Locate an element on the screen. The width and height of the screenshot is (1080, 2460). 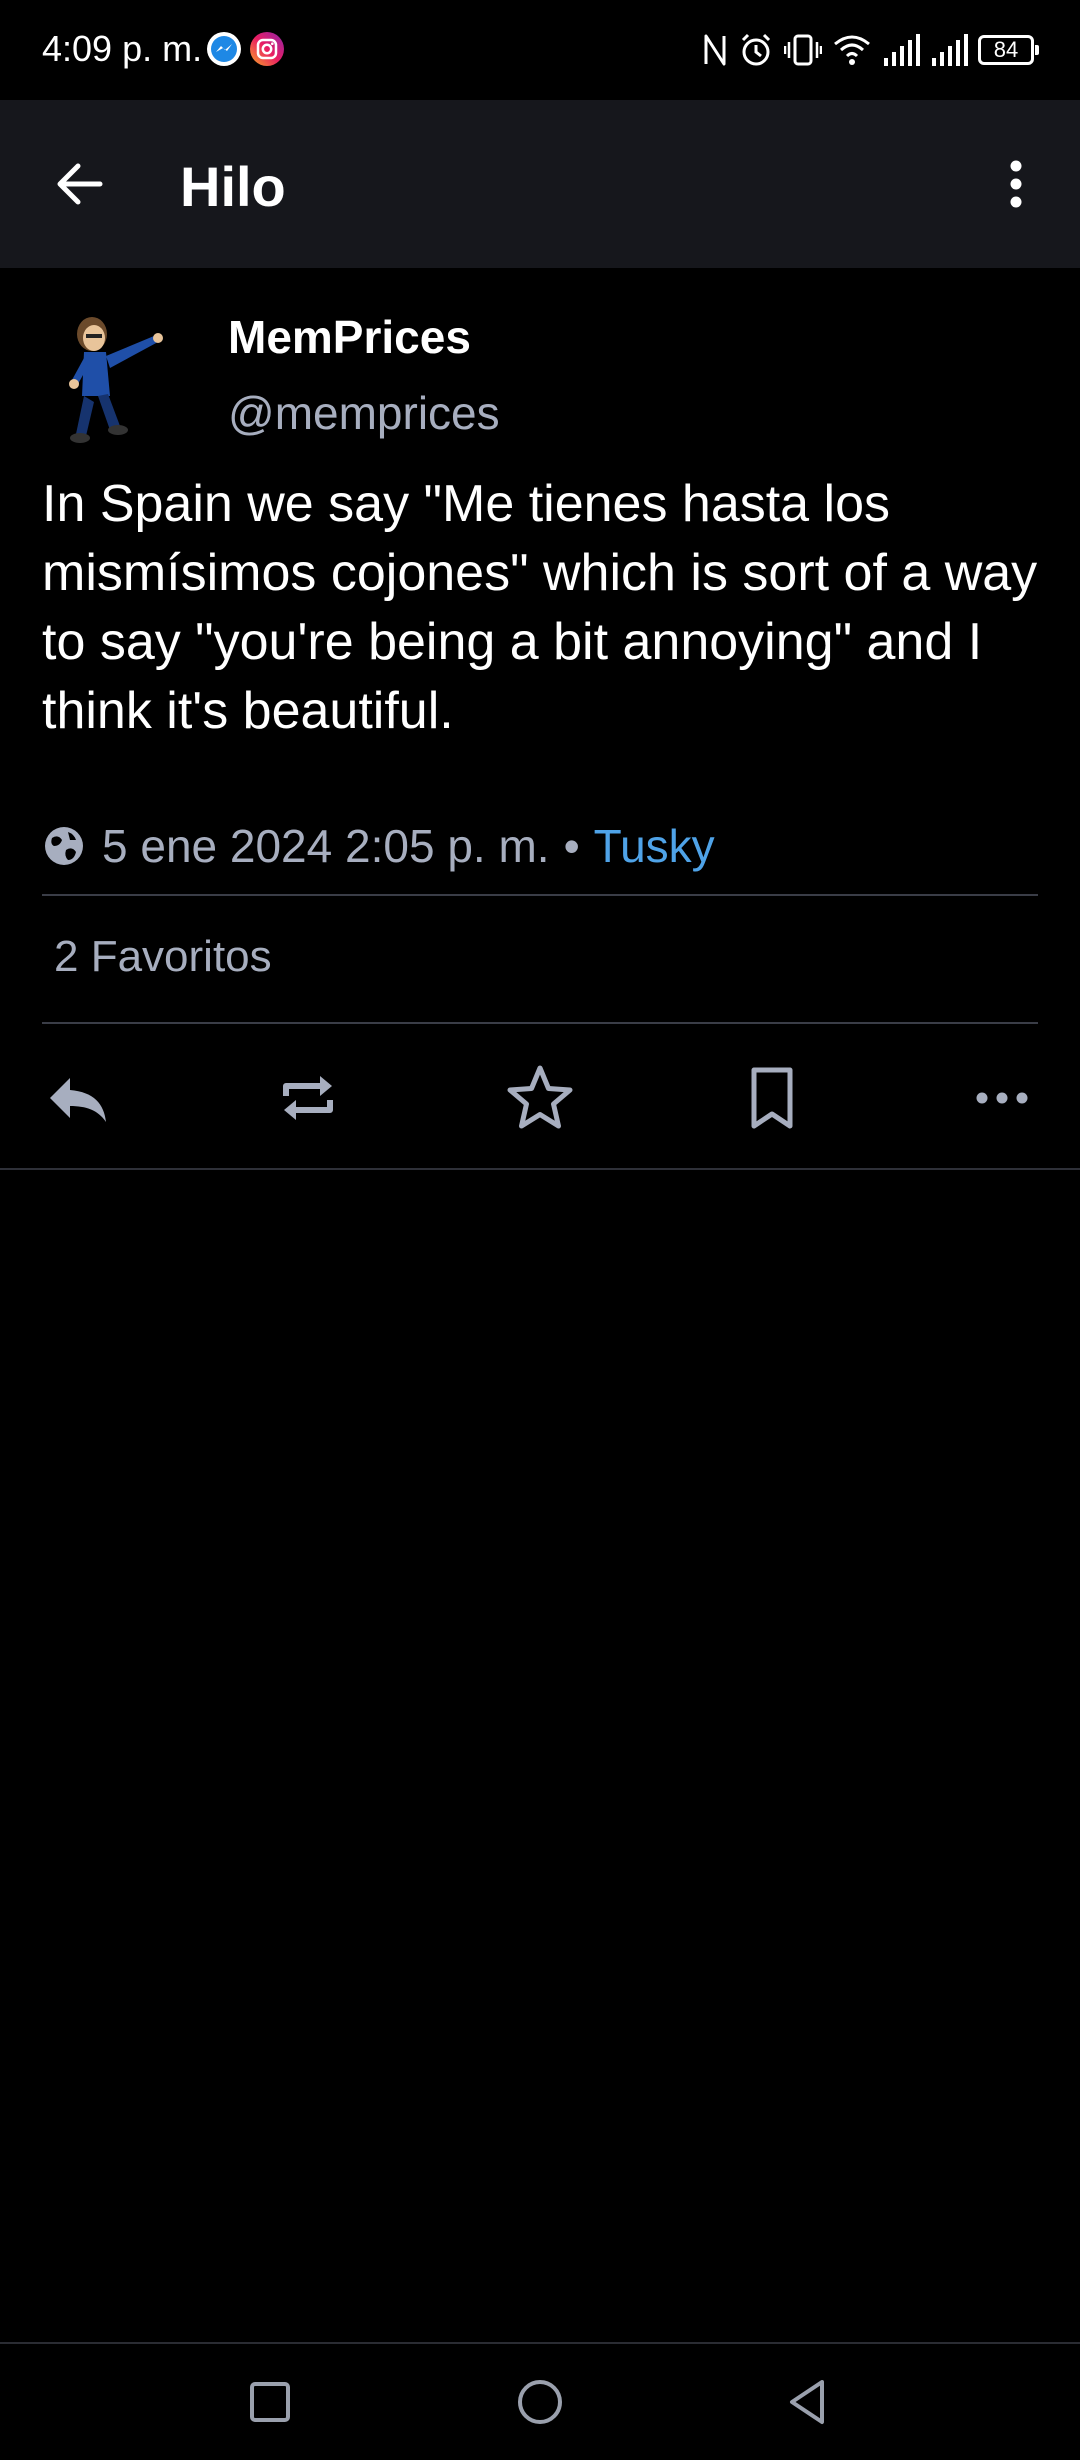
system-navigation-bar is located at coordinates (540, 2401).